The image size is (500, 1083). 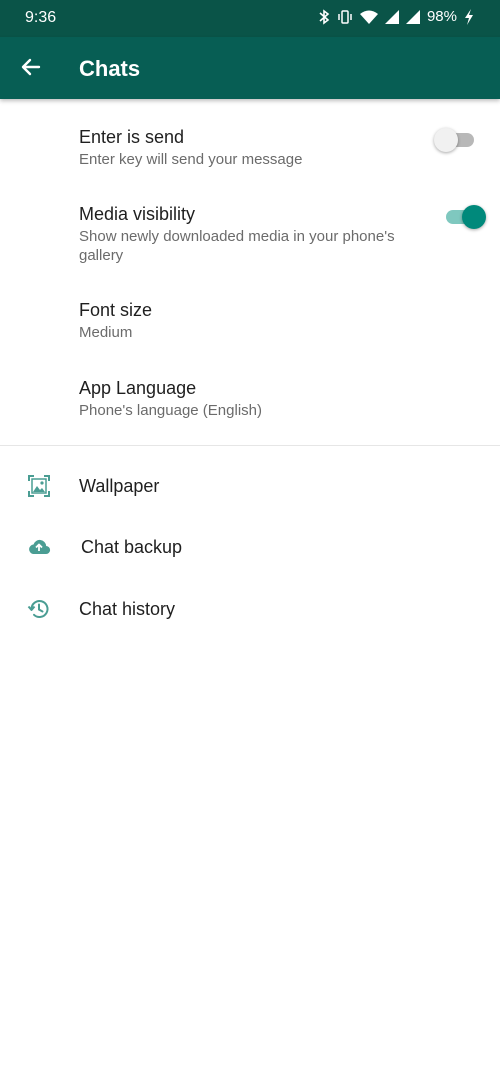 I want to click on font-size-setting: Font size Medium, so click(x=250, y=322).